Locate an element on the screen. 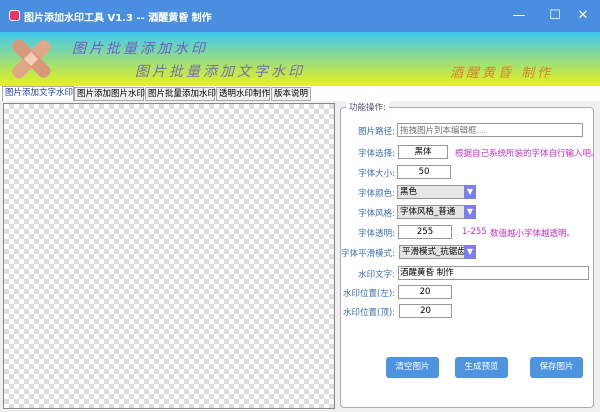  banner: 图片批量添加水印 图片批量添加文字水印 酒醒黄昏 制作 is located at coordinates (300, 59).